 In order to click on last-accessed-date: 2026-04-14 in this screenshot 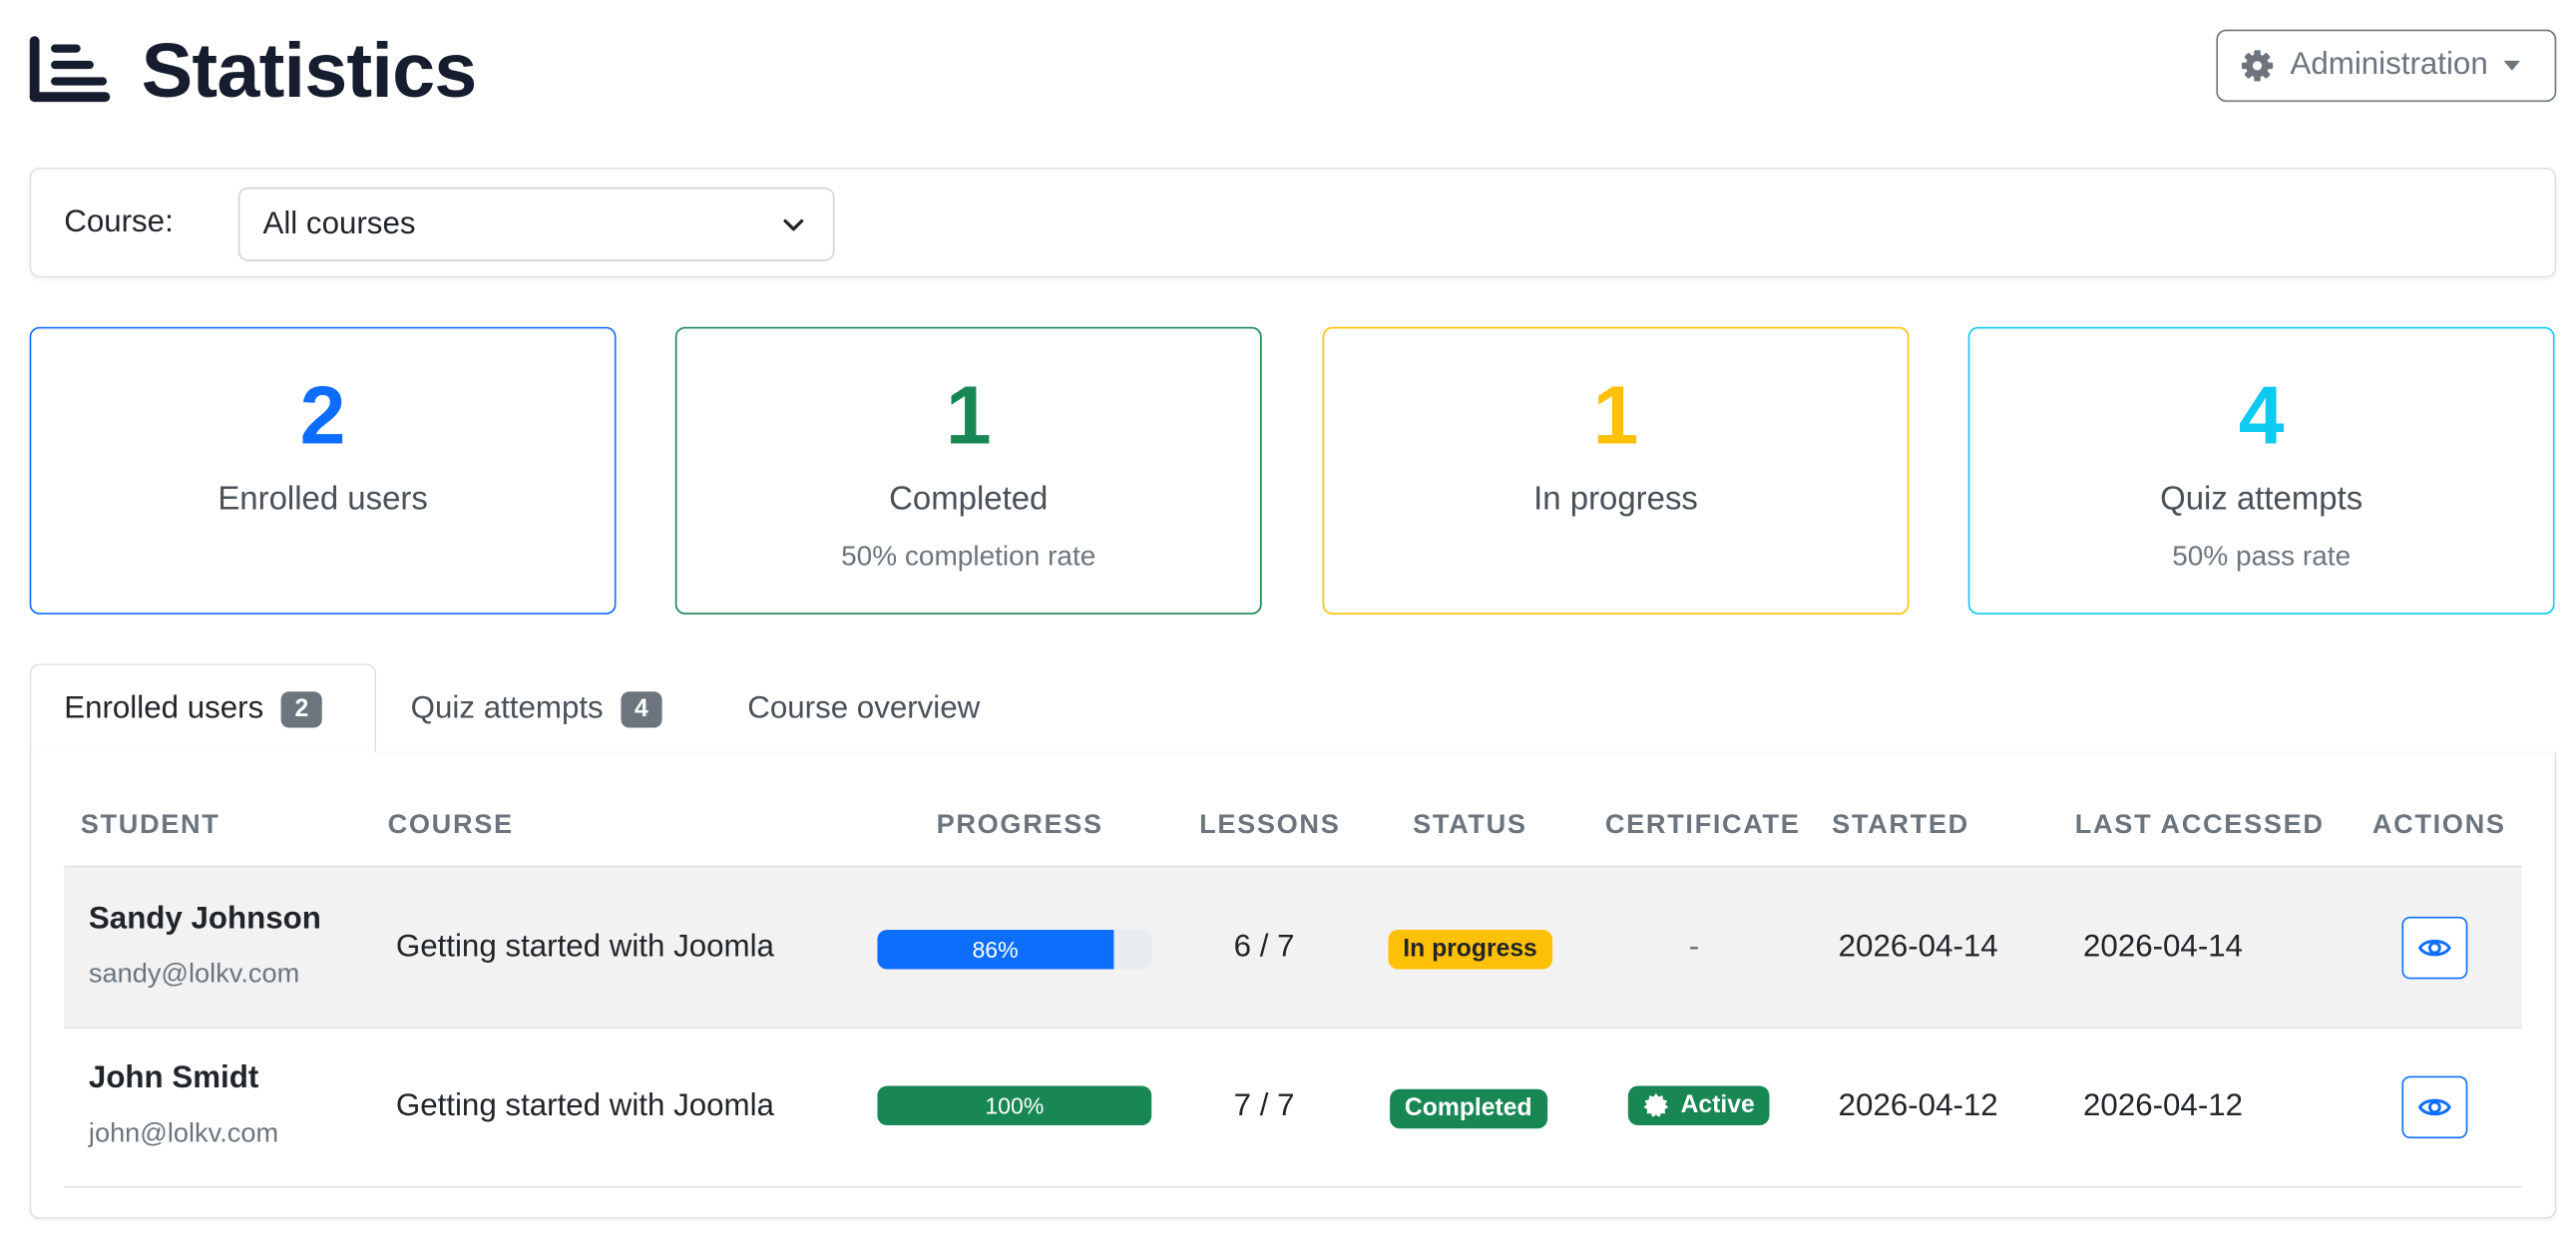, I will do `click(2163, 947)`.